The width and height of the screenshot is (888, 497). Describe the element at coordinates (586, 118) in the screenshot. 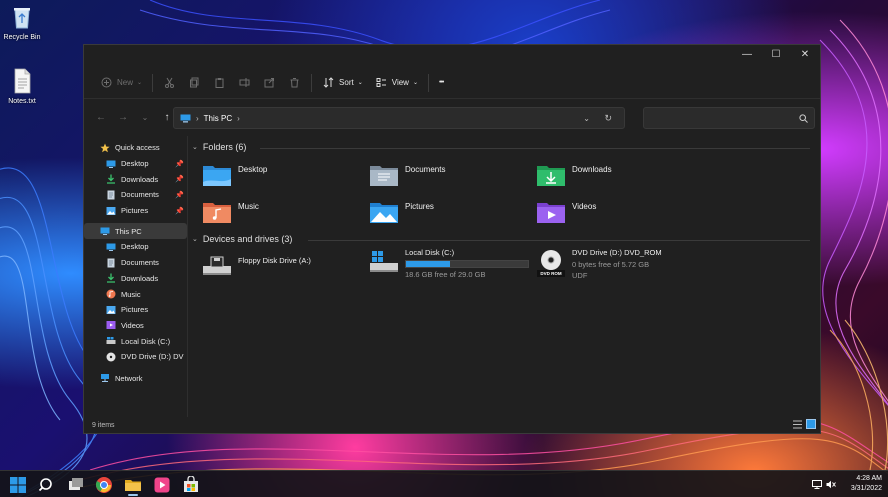

I see `address-dropdown-button: ⌄` at that location.